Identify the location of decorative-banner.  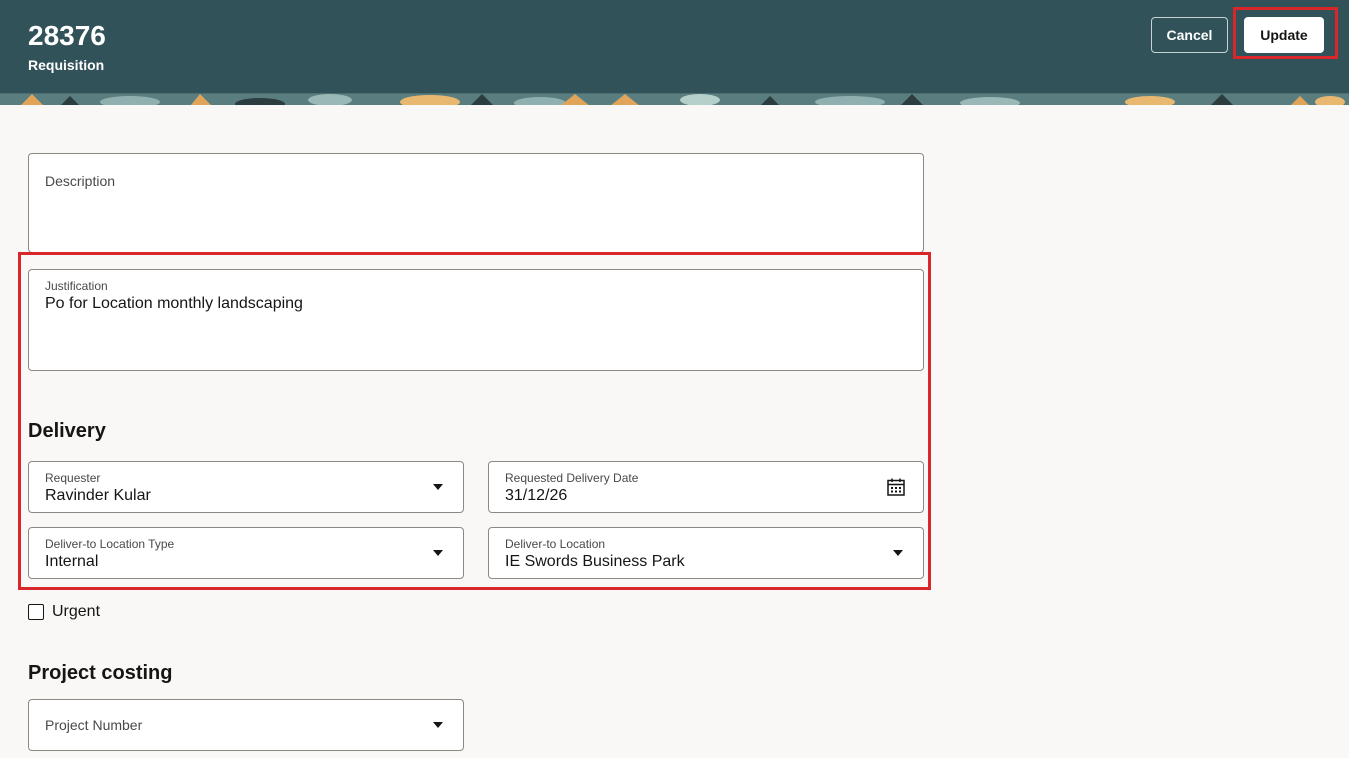
(674, 99).